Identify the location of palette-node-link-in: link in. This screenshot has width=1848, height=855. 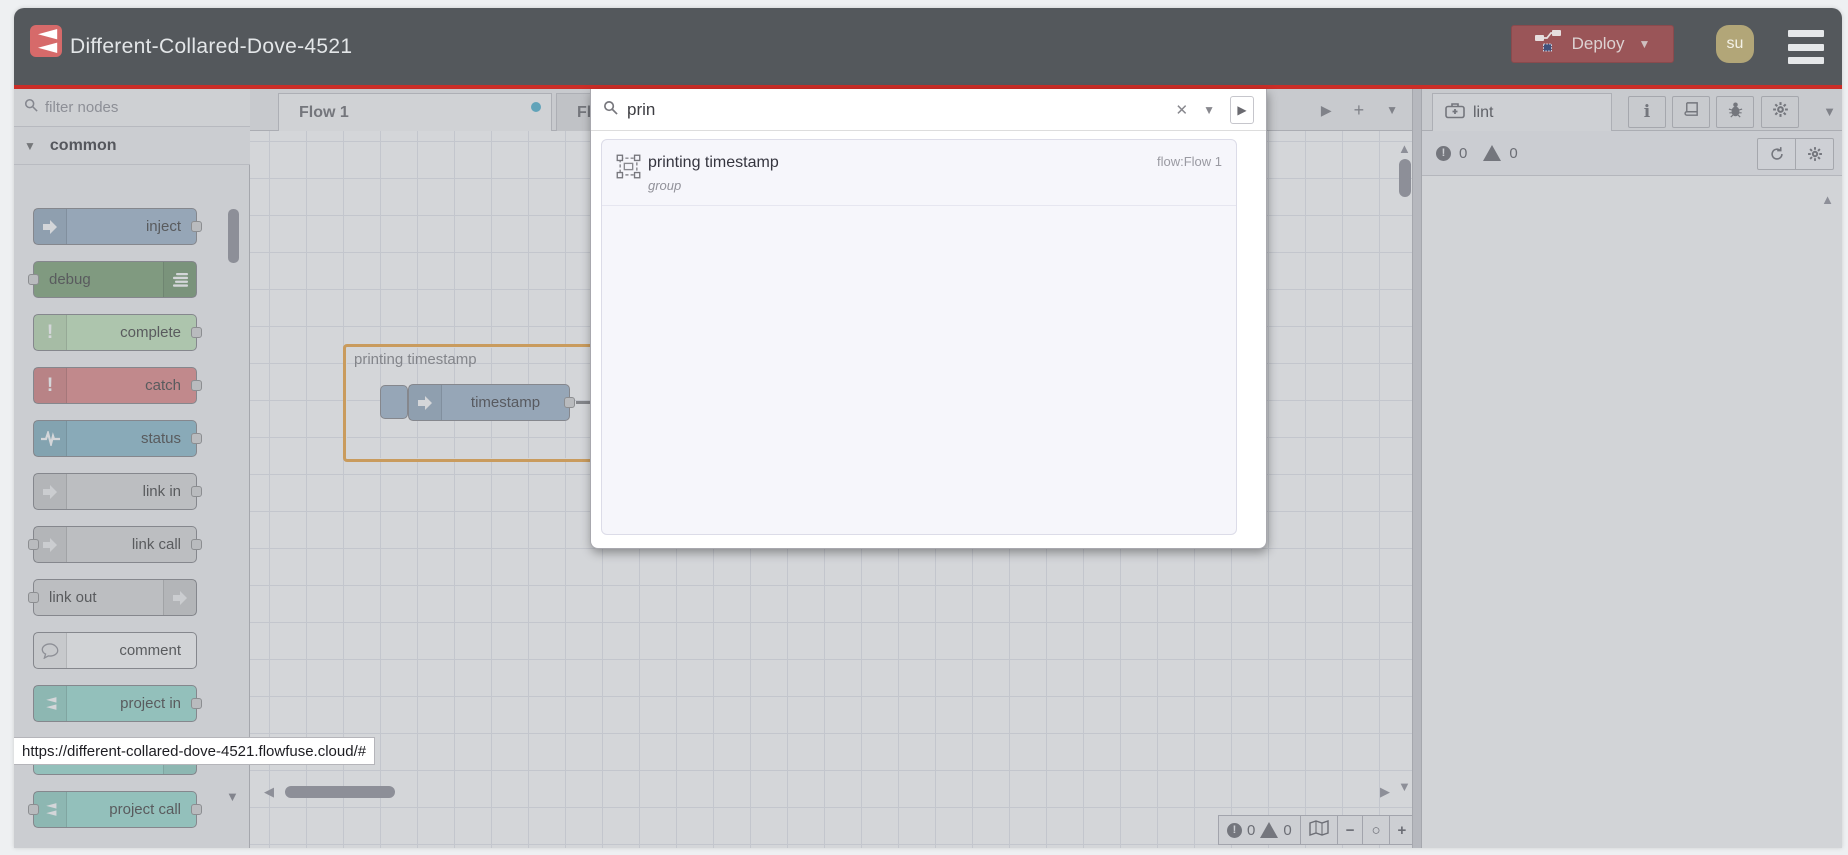
(117, 491).